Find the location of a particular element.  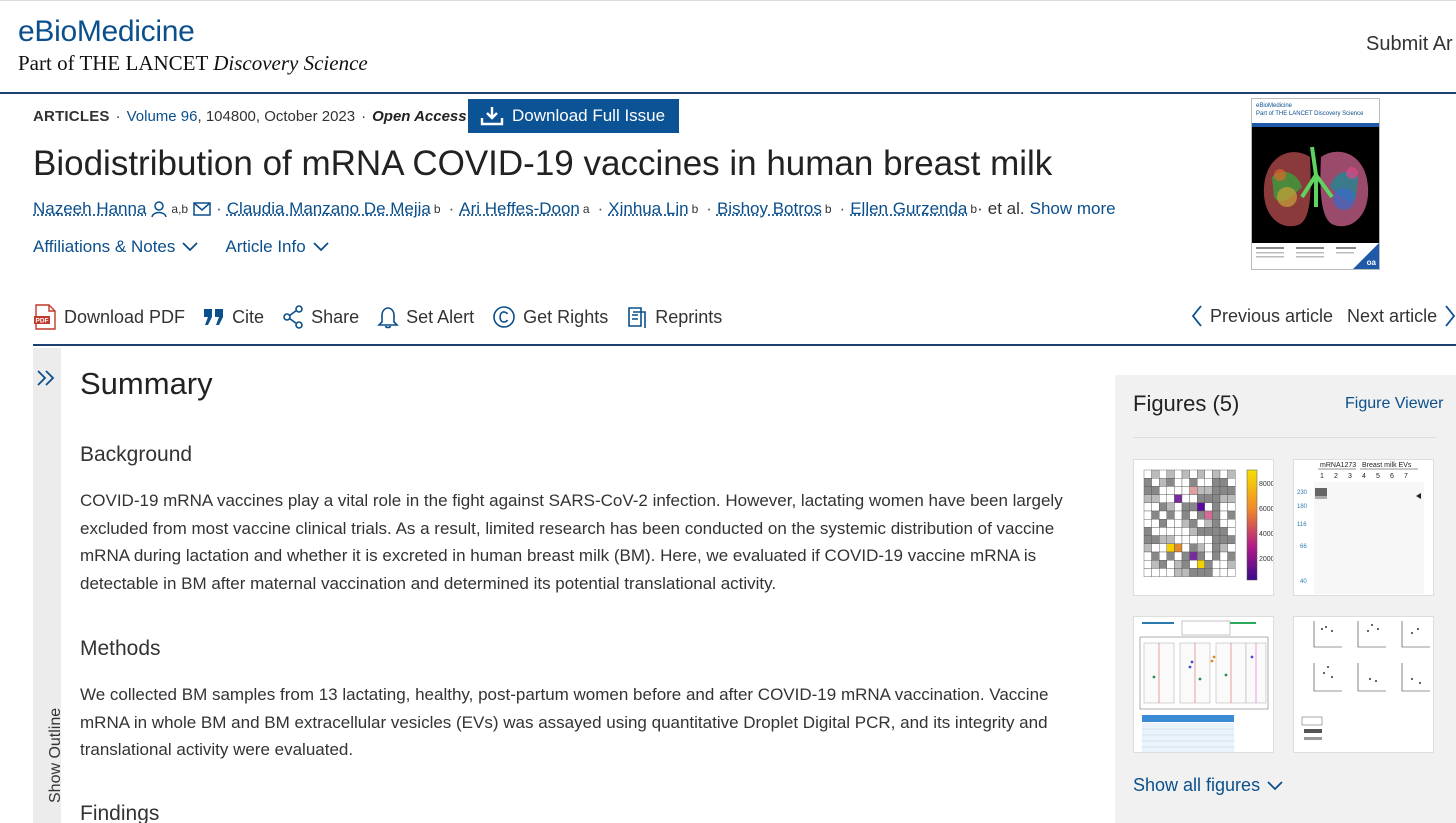

next-article-link: Next article is located at coordinates (1401, 316).